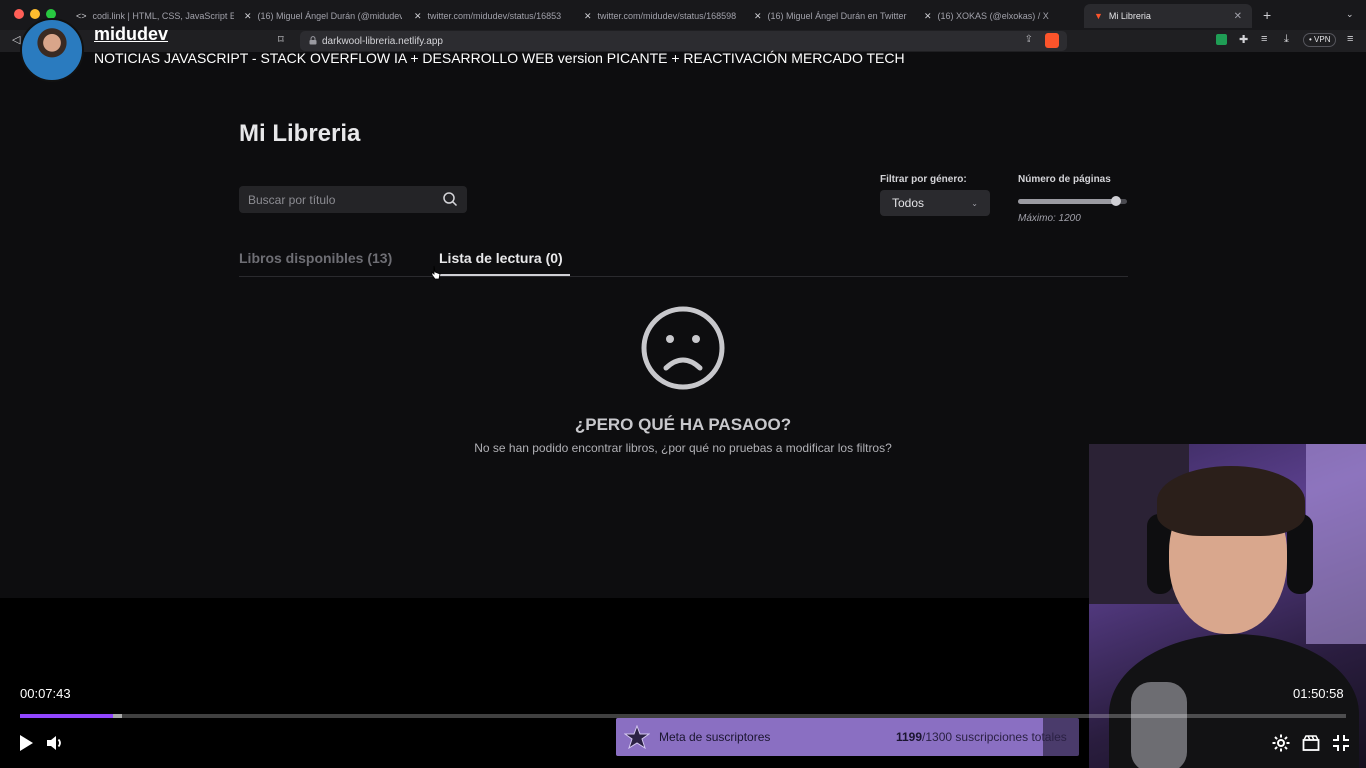 This screenshot has height=768, width=1366. I want to click on tab-reading-list: Lista de lectura (0), so click(501, 258).